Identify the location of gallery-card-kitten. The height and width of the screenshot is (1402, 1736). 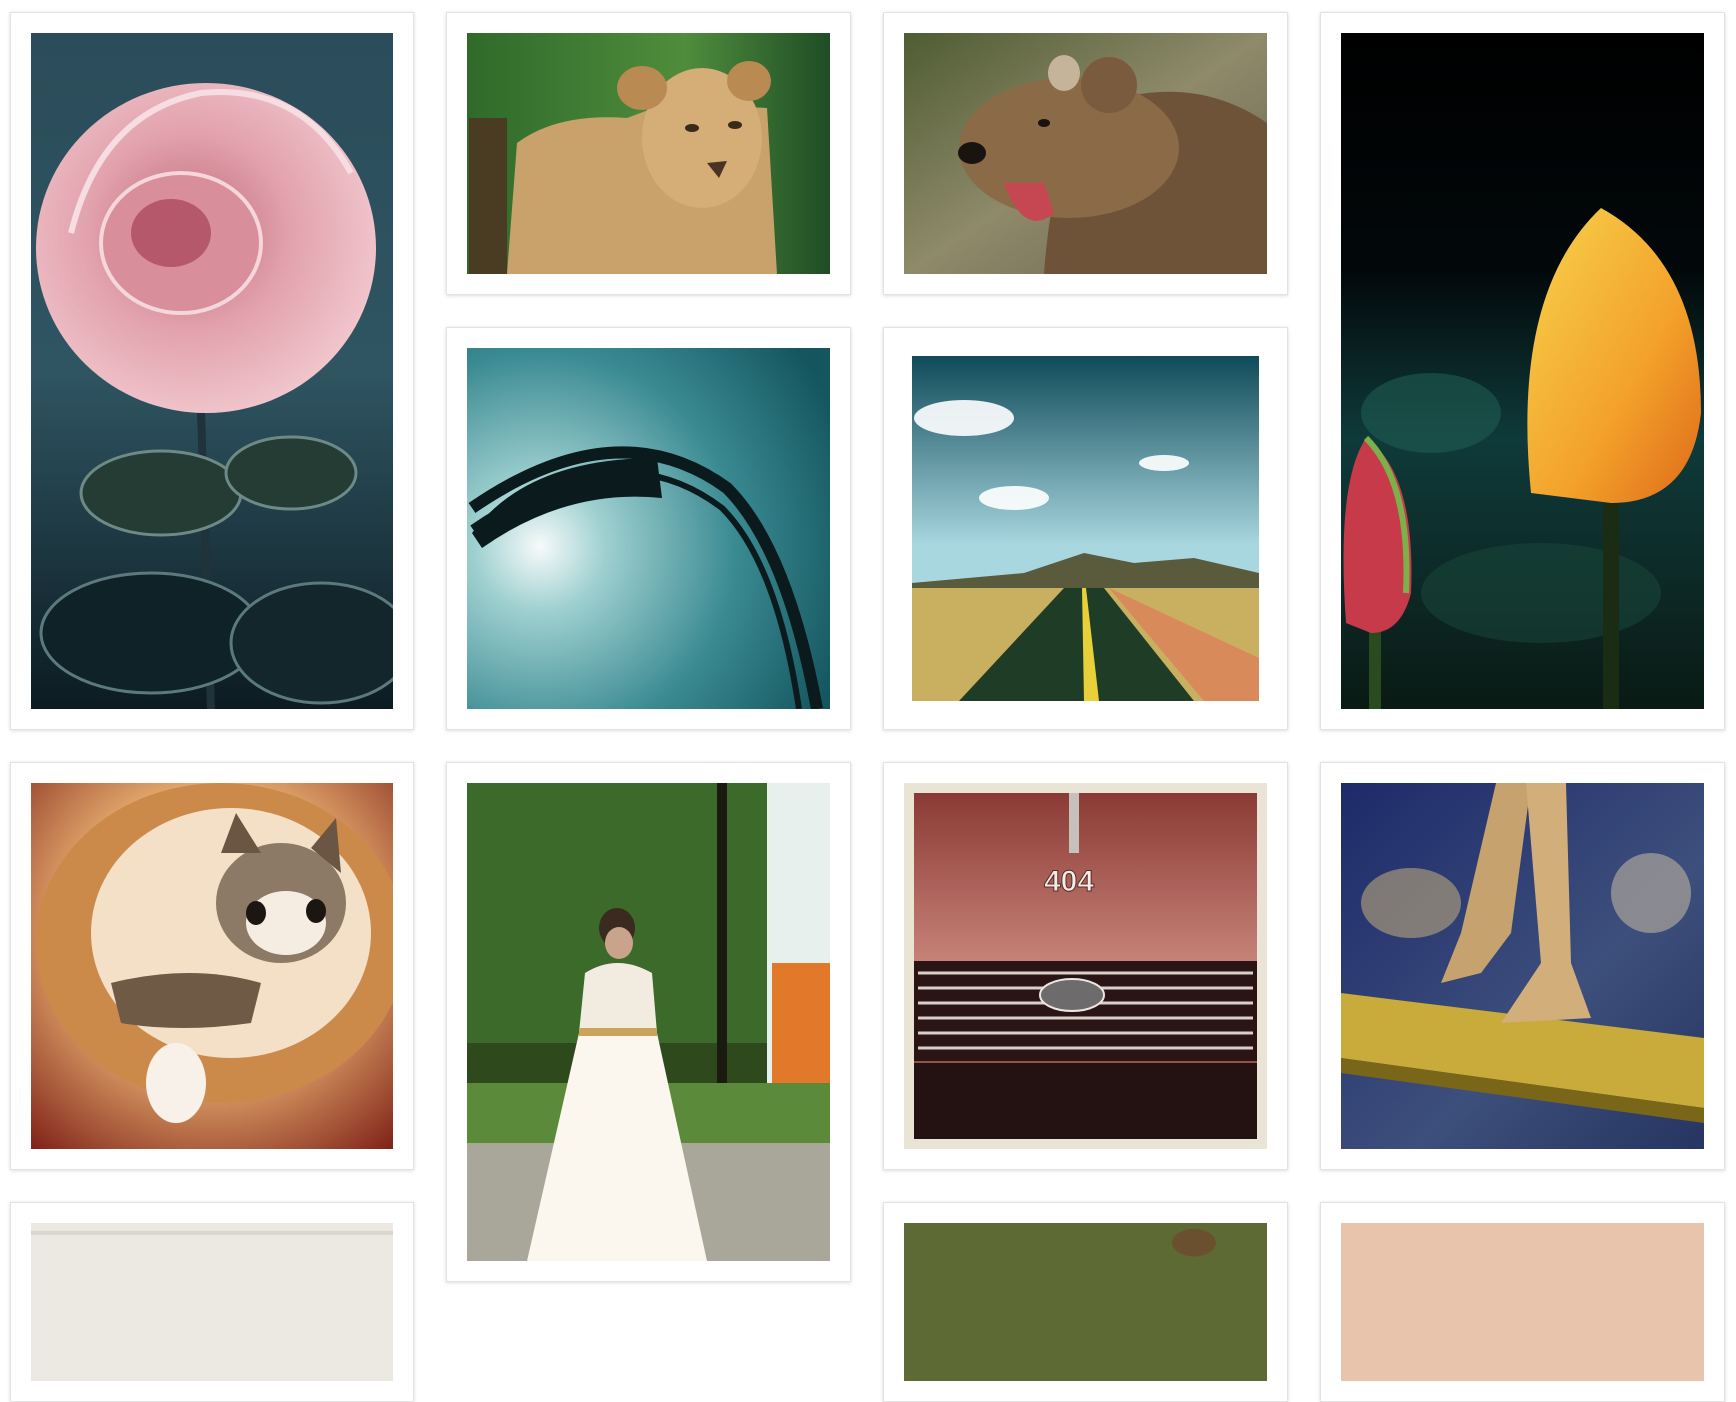
(212, 966).